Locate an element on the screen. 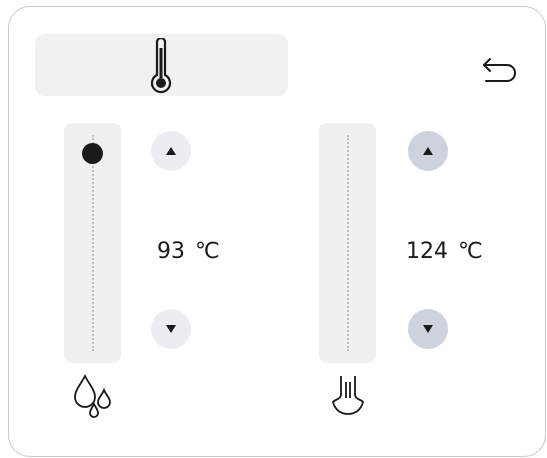  steam-temp-value: 124 is located at coordinates (427, 251).